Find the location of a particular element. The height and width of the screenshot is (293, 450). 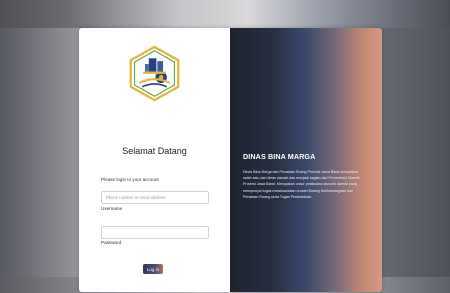

login-button: Log in is located at coordinates (153, 269).